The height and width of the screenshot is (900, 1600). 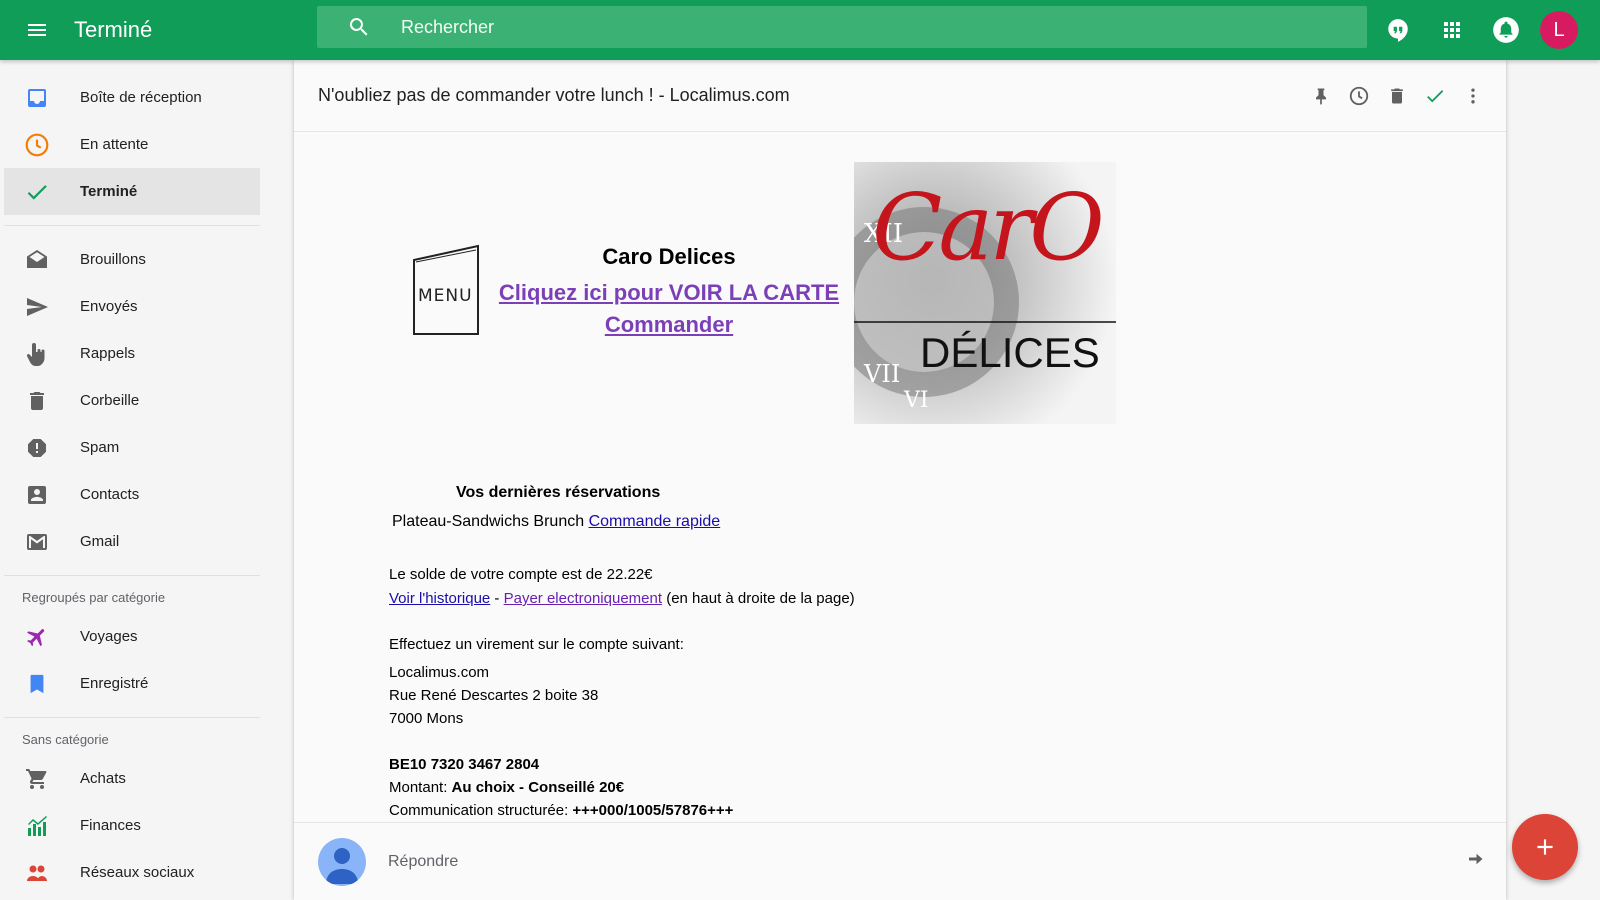 What do you see at coordinates (37, 826) in the screenshot?
I see `finance-chart-icon` at bounding box center [37, 826].